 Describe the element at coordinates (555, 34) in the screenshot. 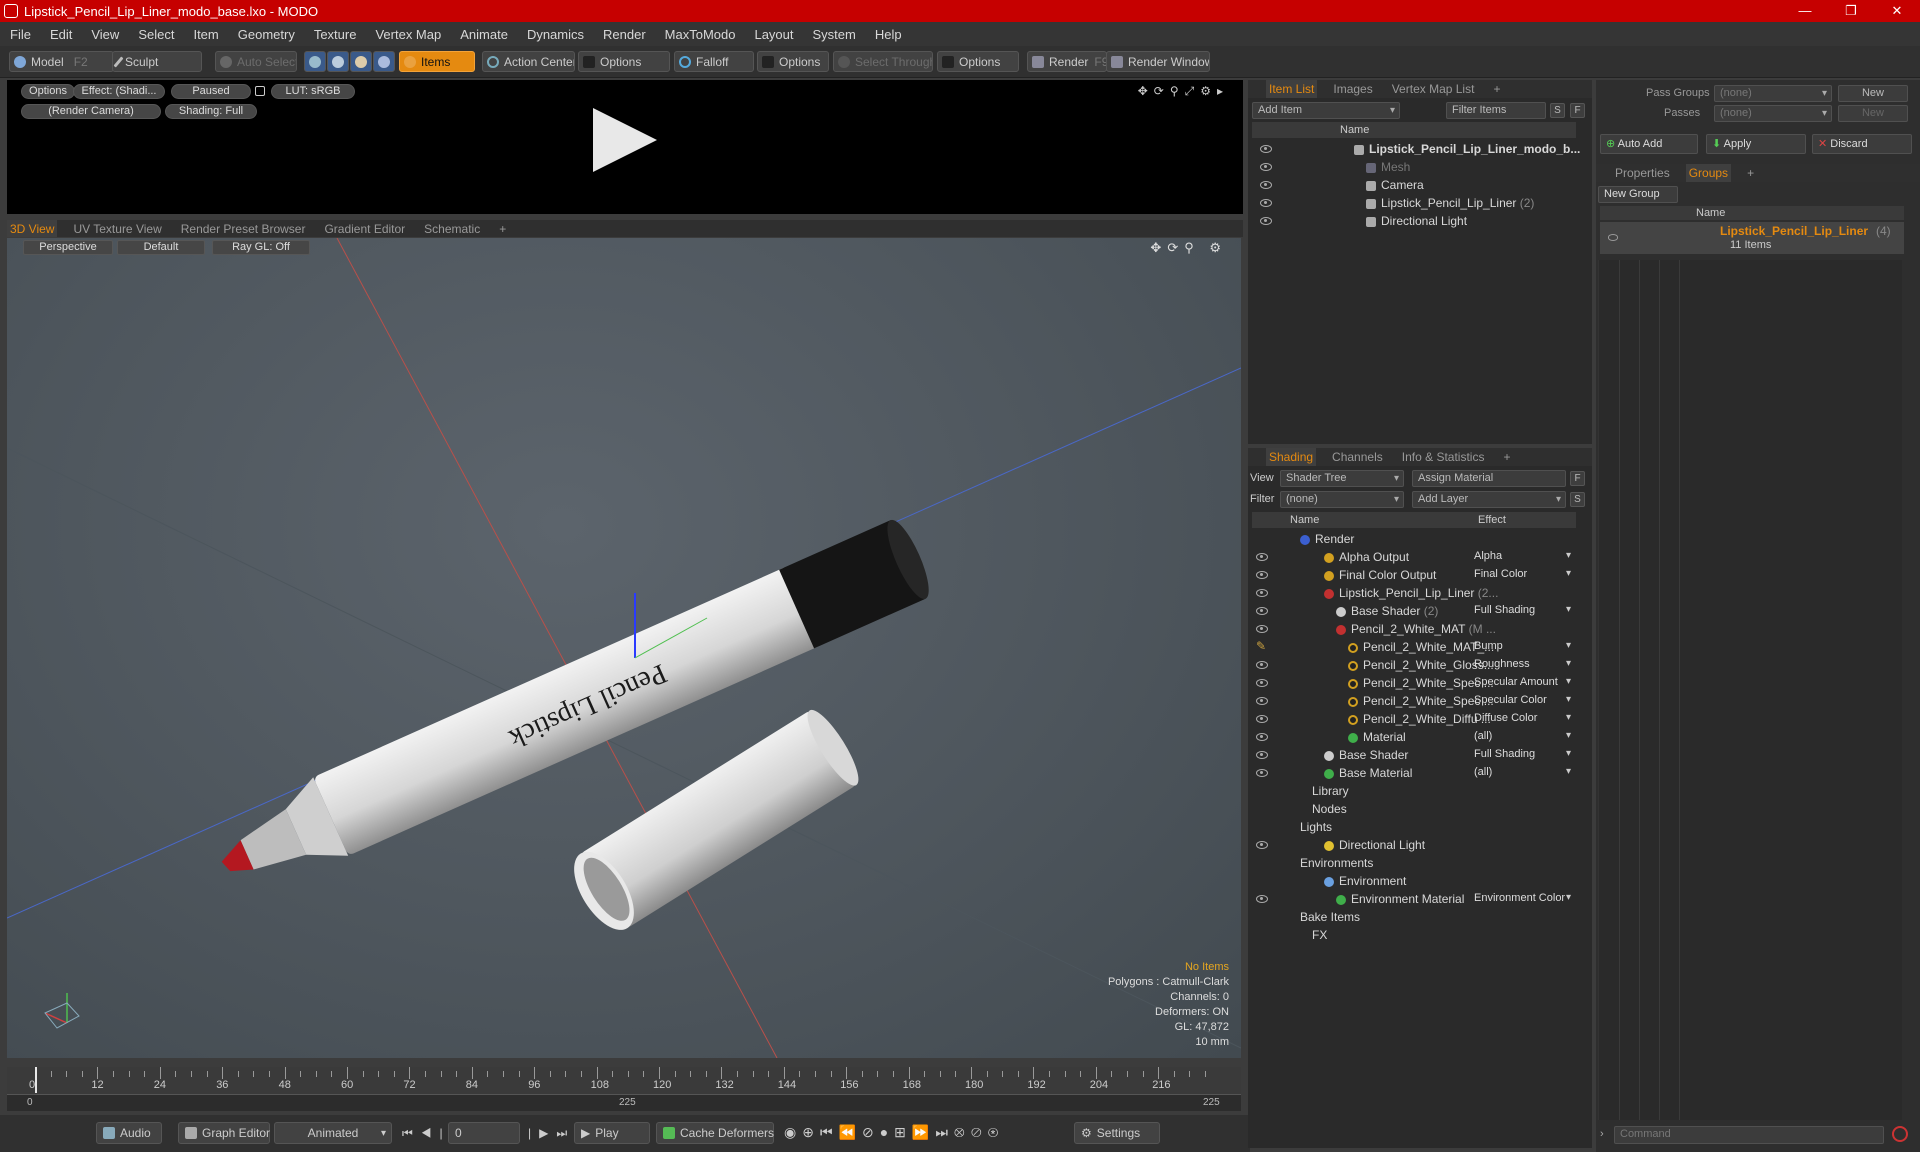

I see `menu-item-dynamics: Dynamics` at that location.